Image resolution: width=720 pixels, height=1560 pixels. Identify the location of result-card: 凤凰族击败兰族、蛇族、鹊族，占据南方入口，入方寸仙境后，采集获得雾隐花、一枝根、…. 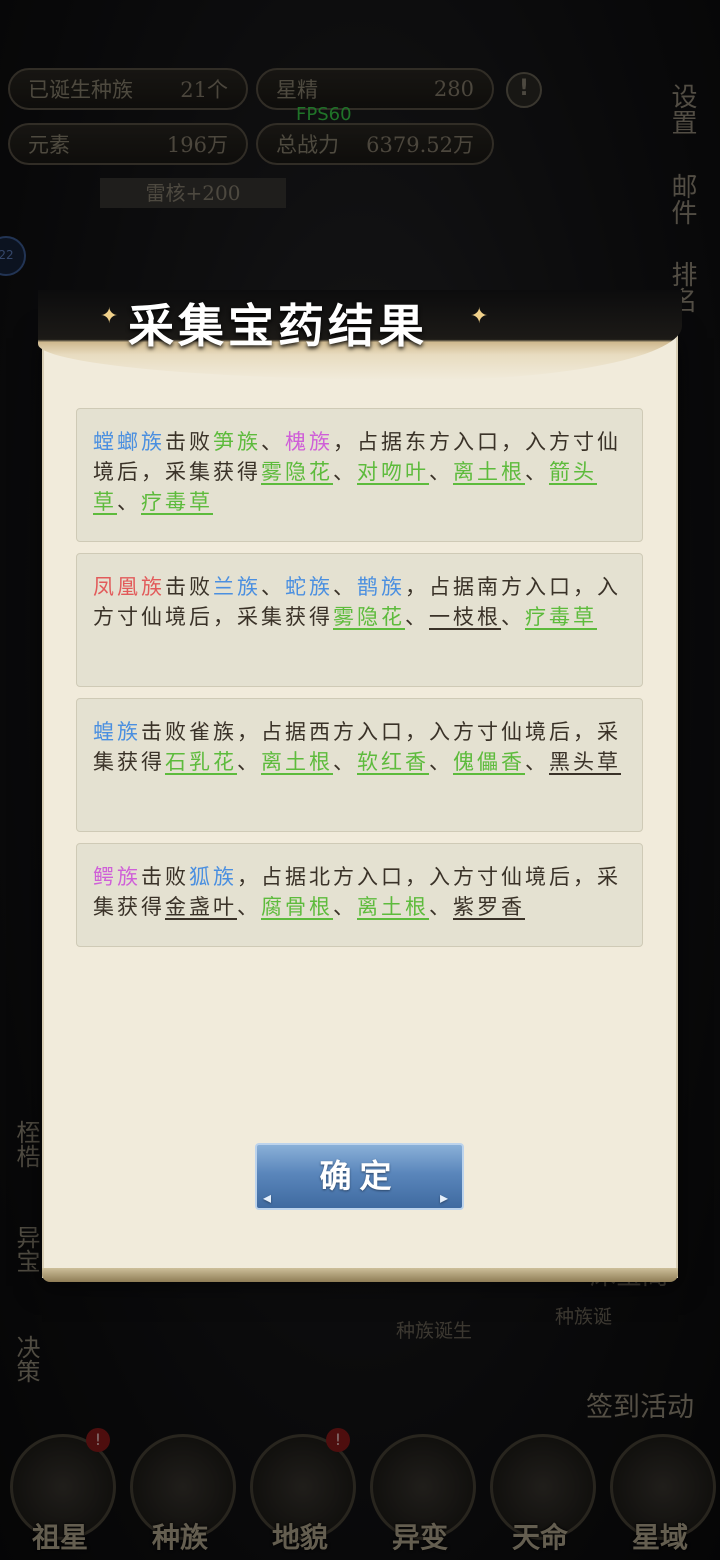
(359, 620).